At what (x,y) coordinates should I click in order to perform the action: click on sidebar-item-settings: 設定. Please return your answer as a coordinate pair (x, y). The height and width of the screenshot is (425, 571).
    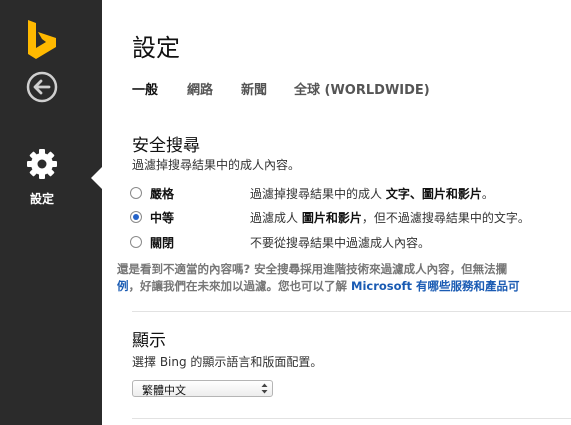
    Looking at the image, I should click on (51, 181).